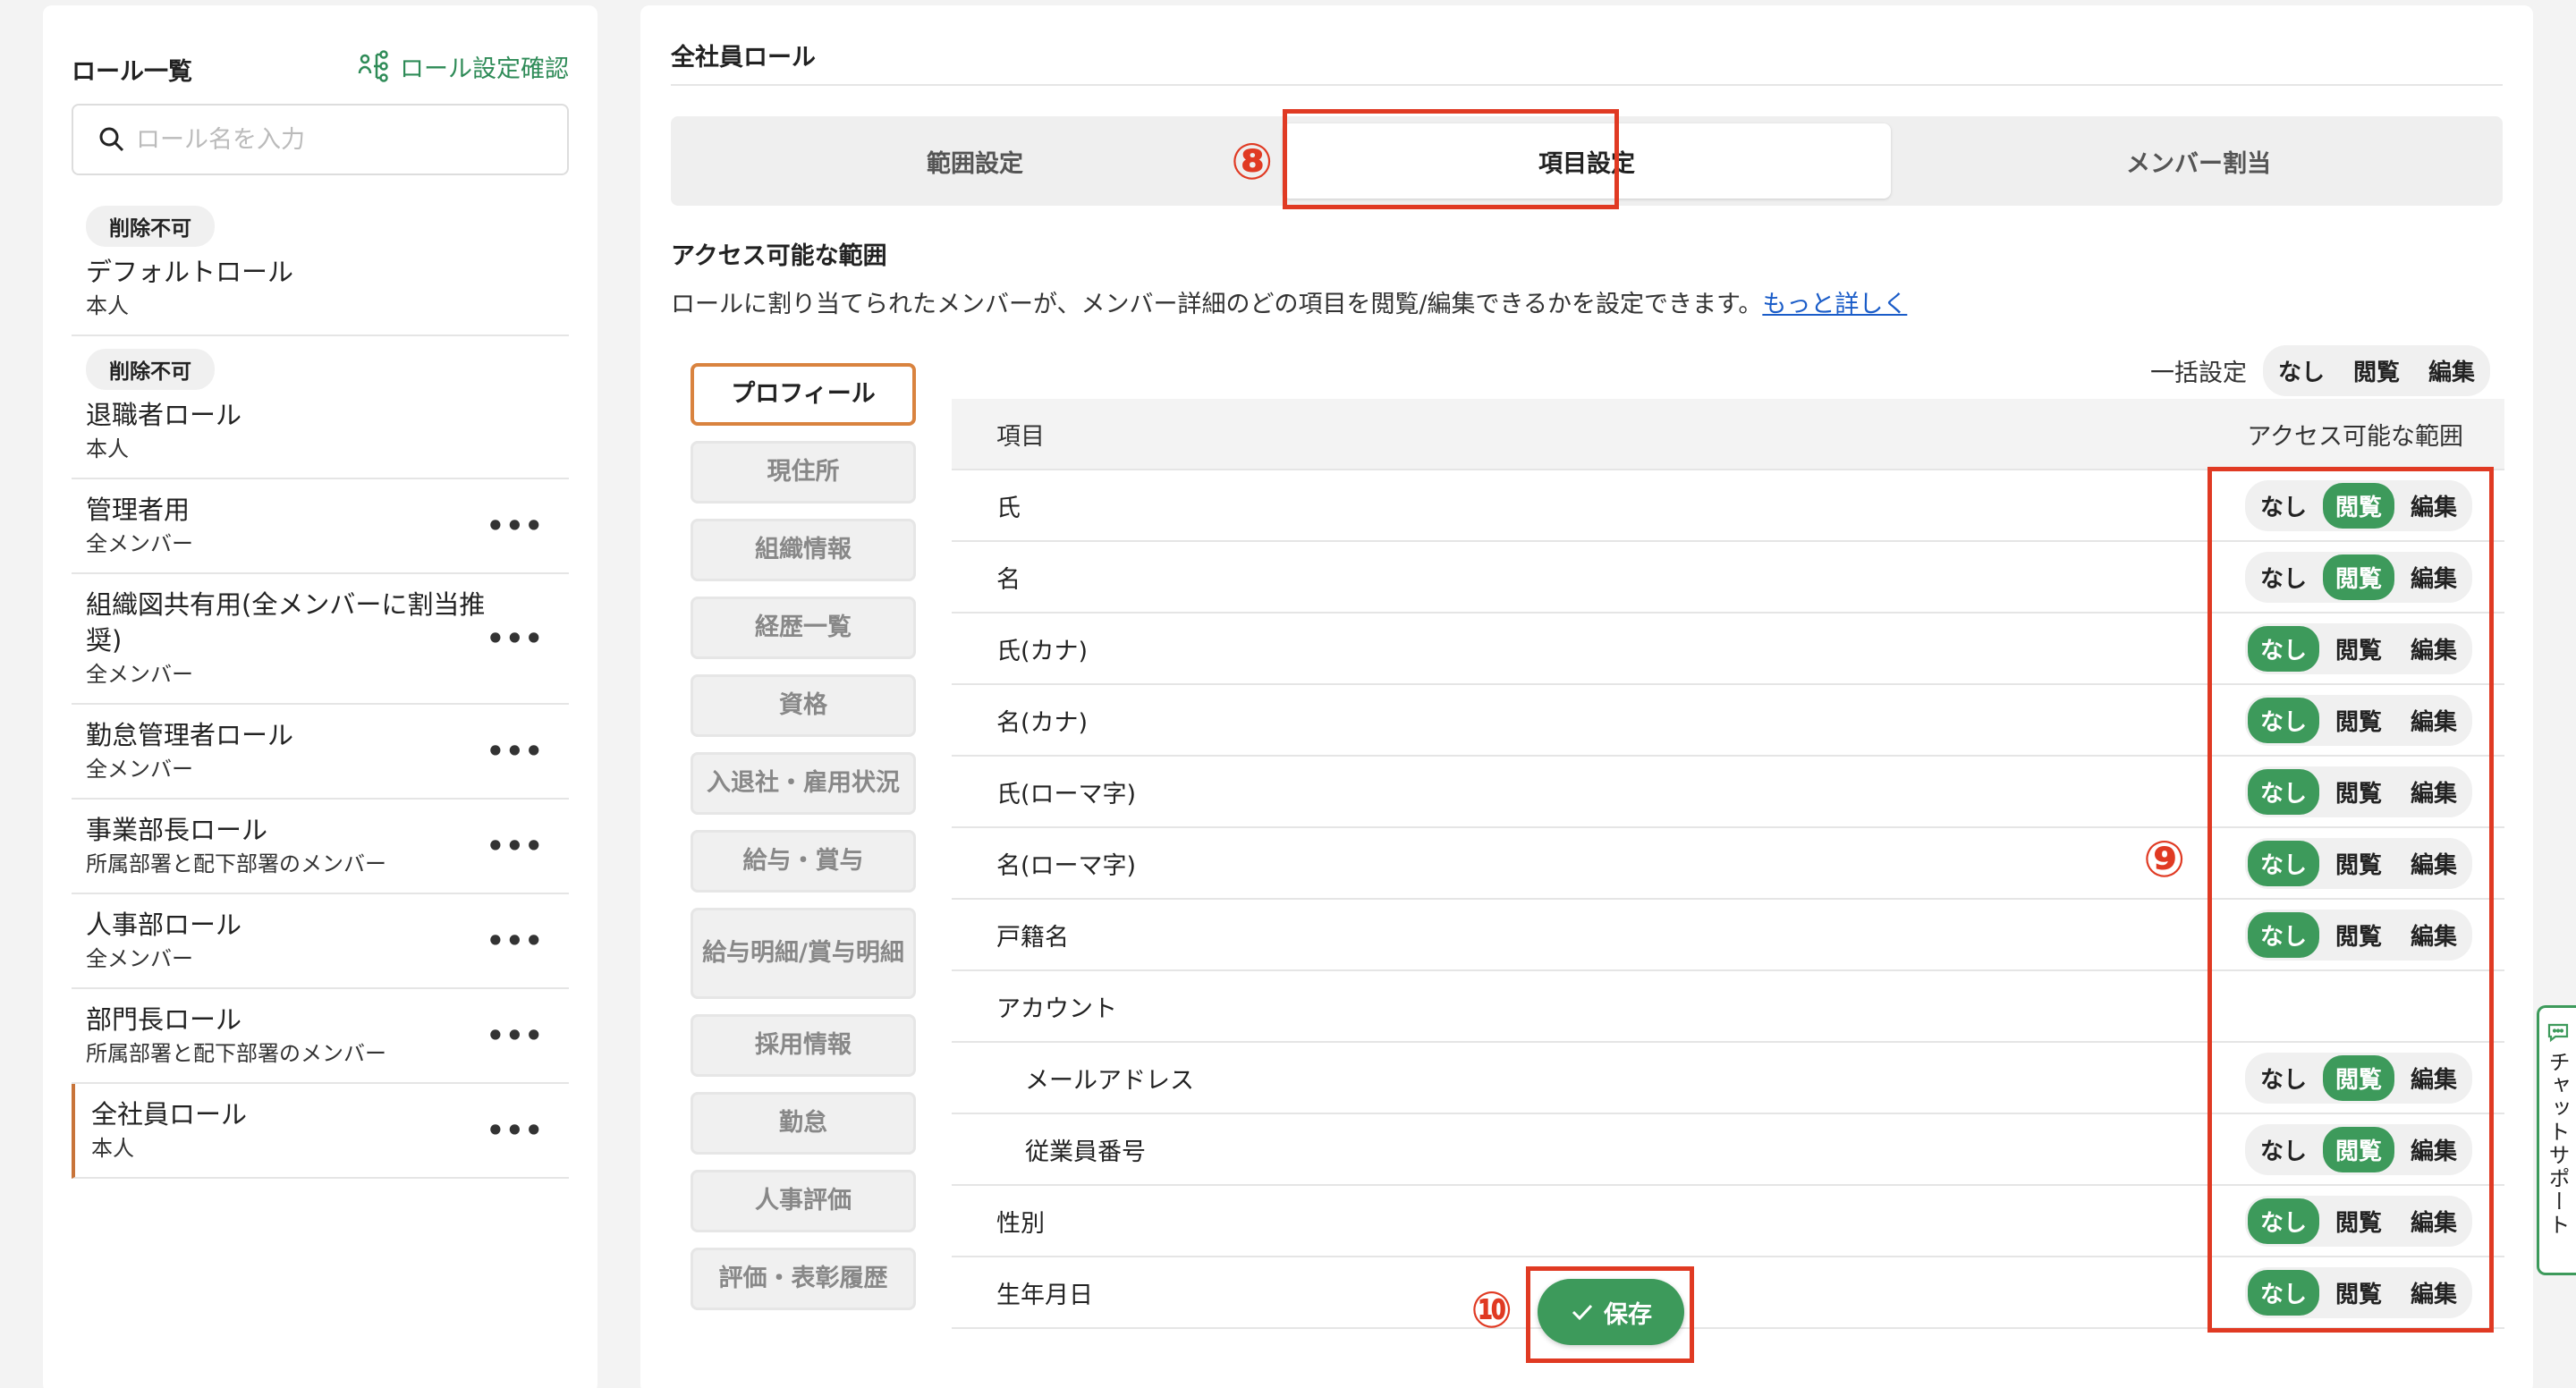 This screenshot has width=2576, height=1388. Describe the element at coordinates (164, 415) in the screenshot. I see `role-name: 退職者ロール` at that location.